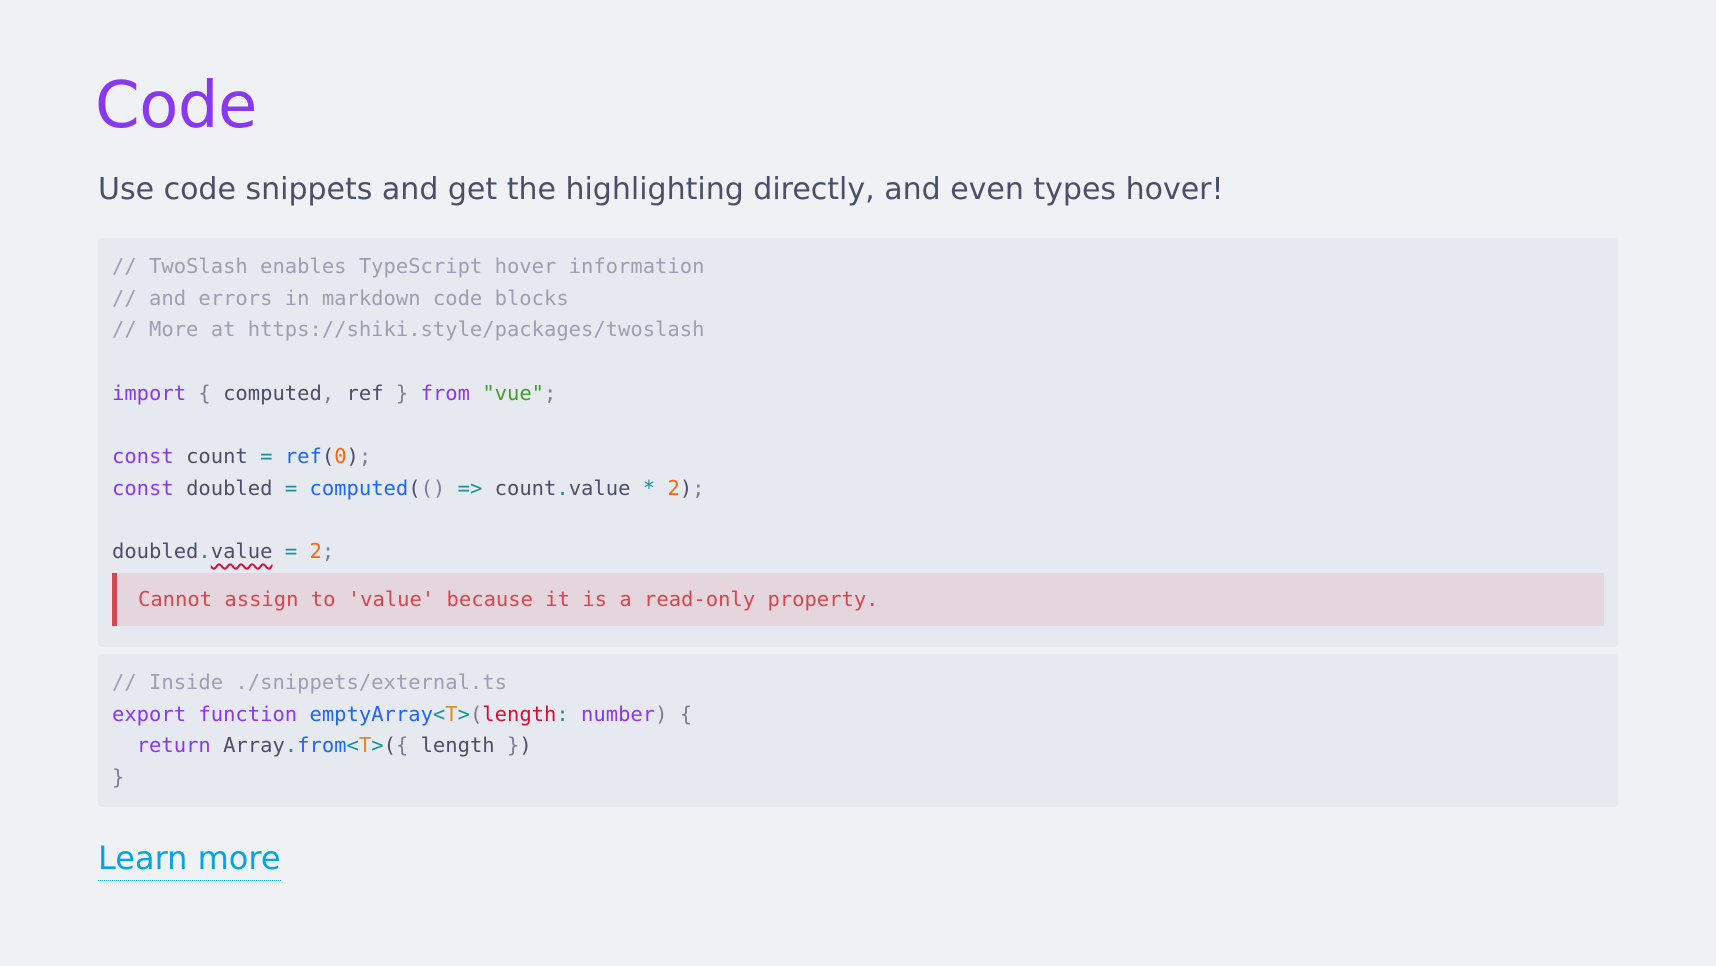 The height and width of the screenshot is (966, 1716). What do you see at coordinates (359, 488) in the screenshot?
I see `computed-function: computed` at bounding box center [359, 488].